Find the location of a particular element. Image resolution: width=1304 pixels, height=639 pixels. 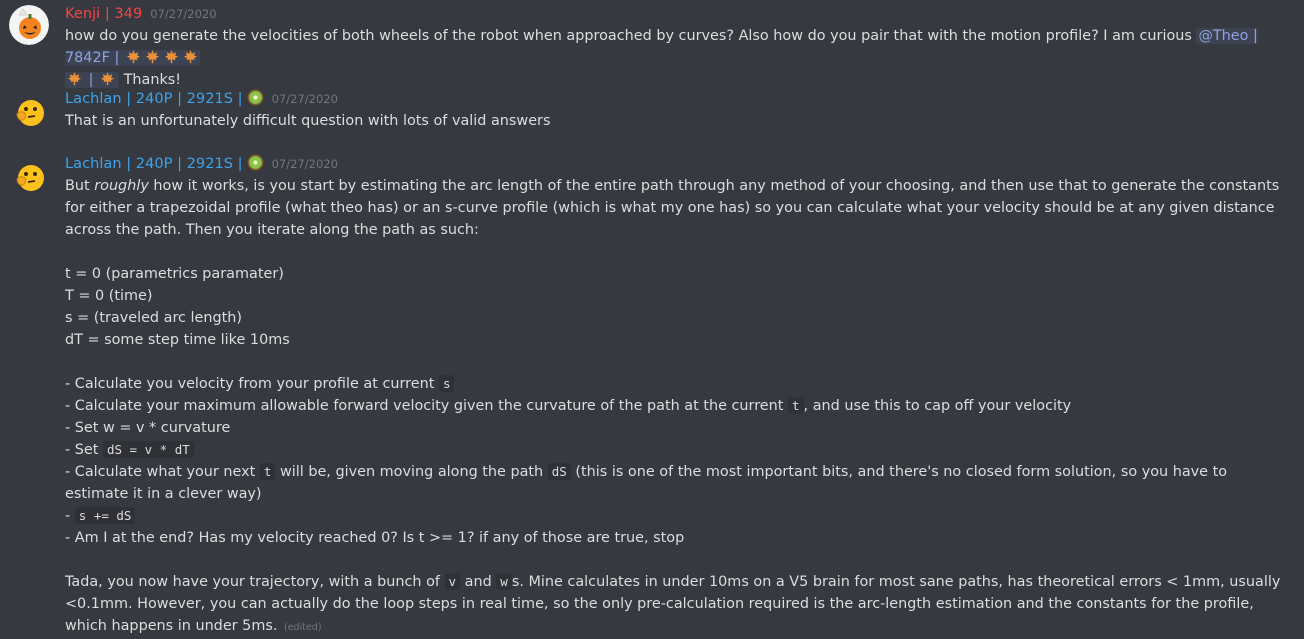

step-line: - Set dS = v * dT is located at coordinates (679, 450).